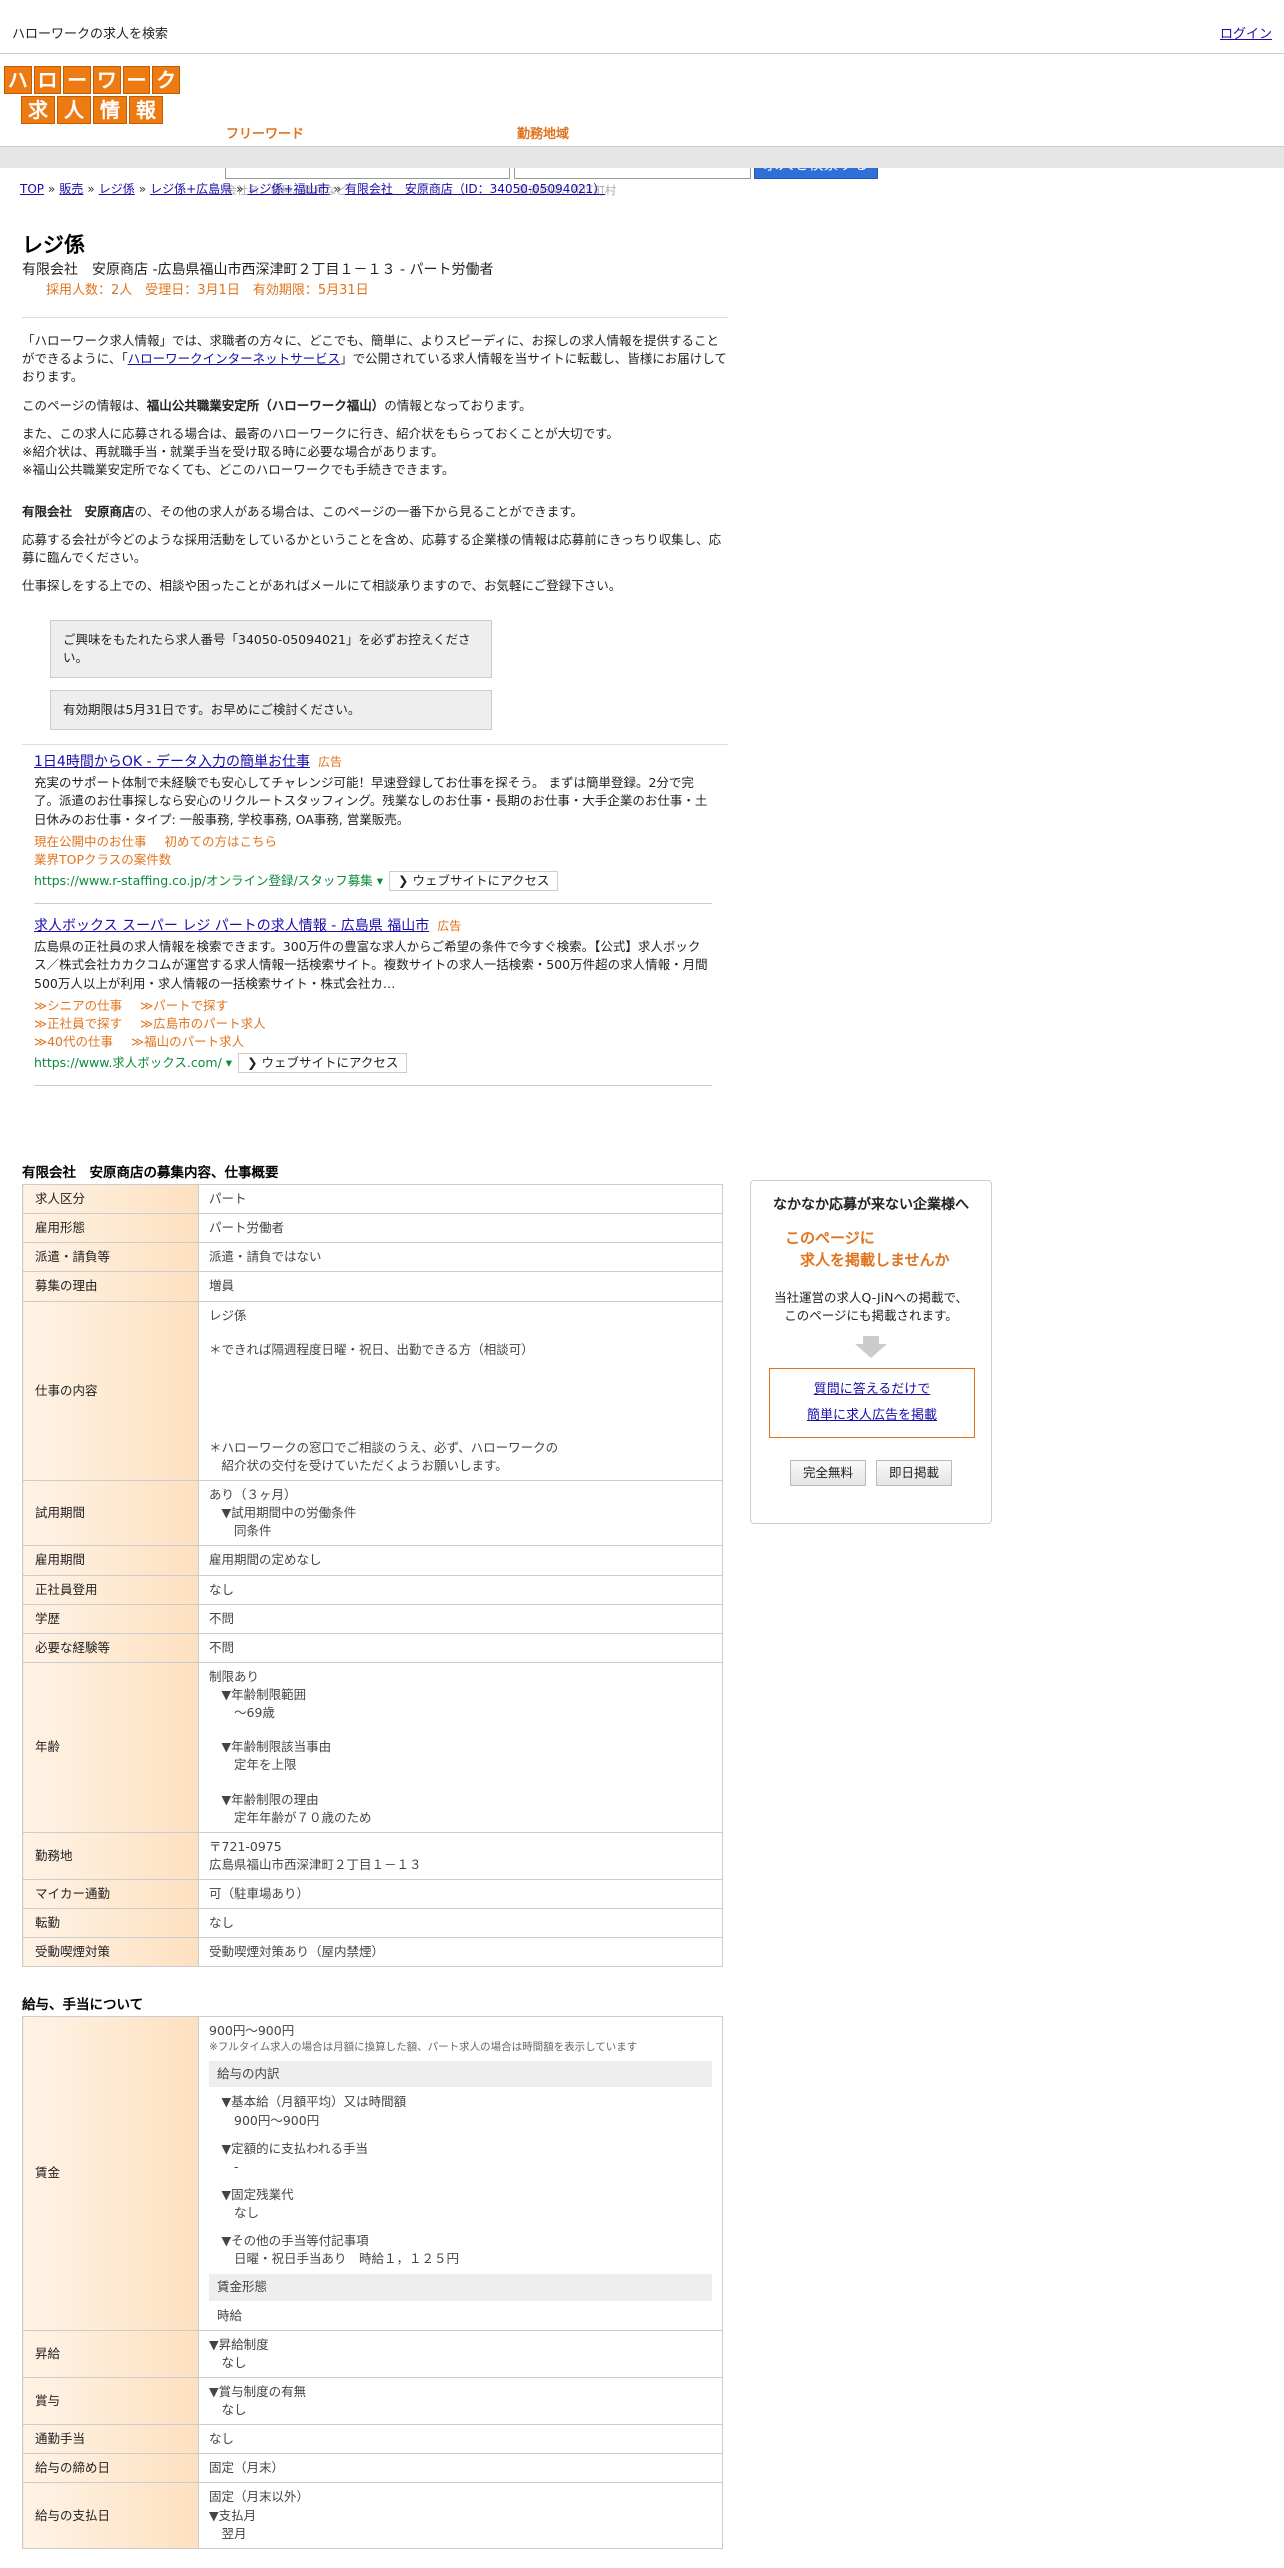 The height and width of the screenshot is (2568, 1284). What do you see at coordinates (247, 1228) in the screenshot?
I see `value-line: パート労働者` at bounding box center [247, 1228].